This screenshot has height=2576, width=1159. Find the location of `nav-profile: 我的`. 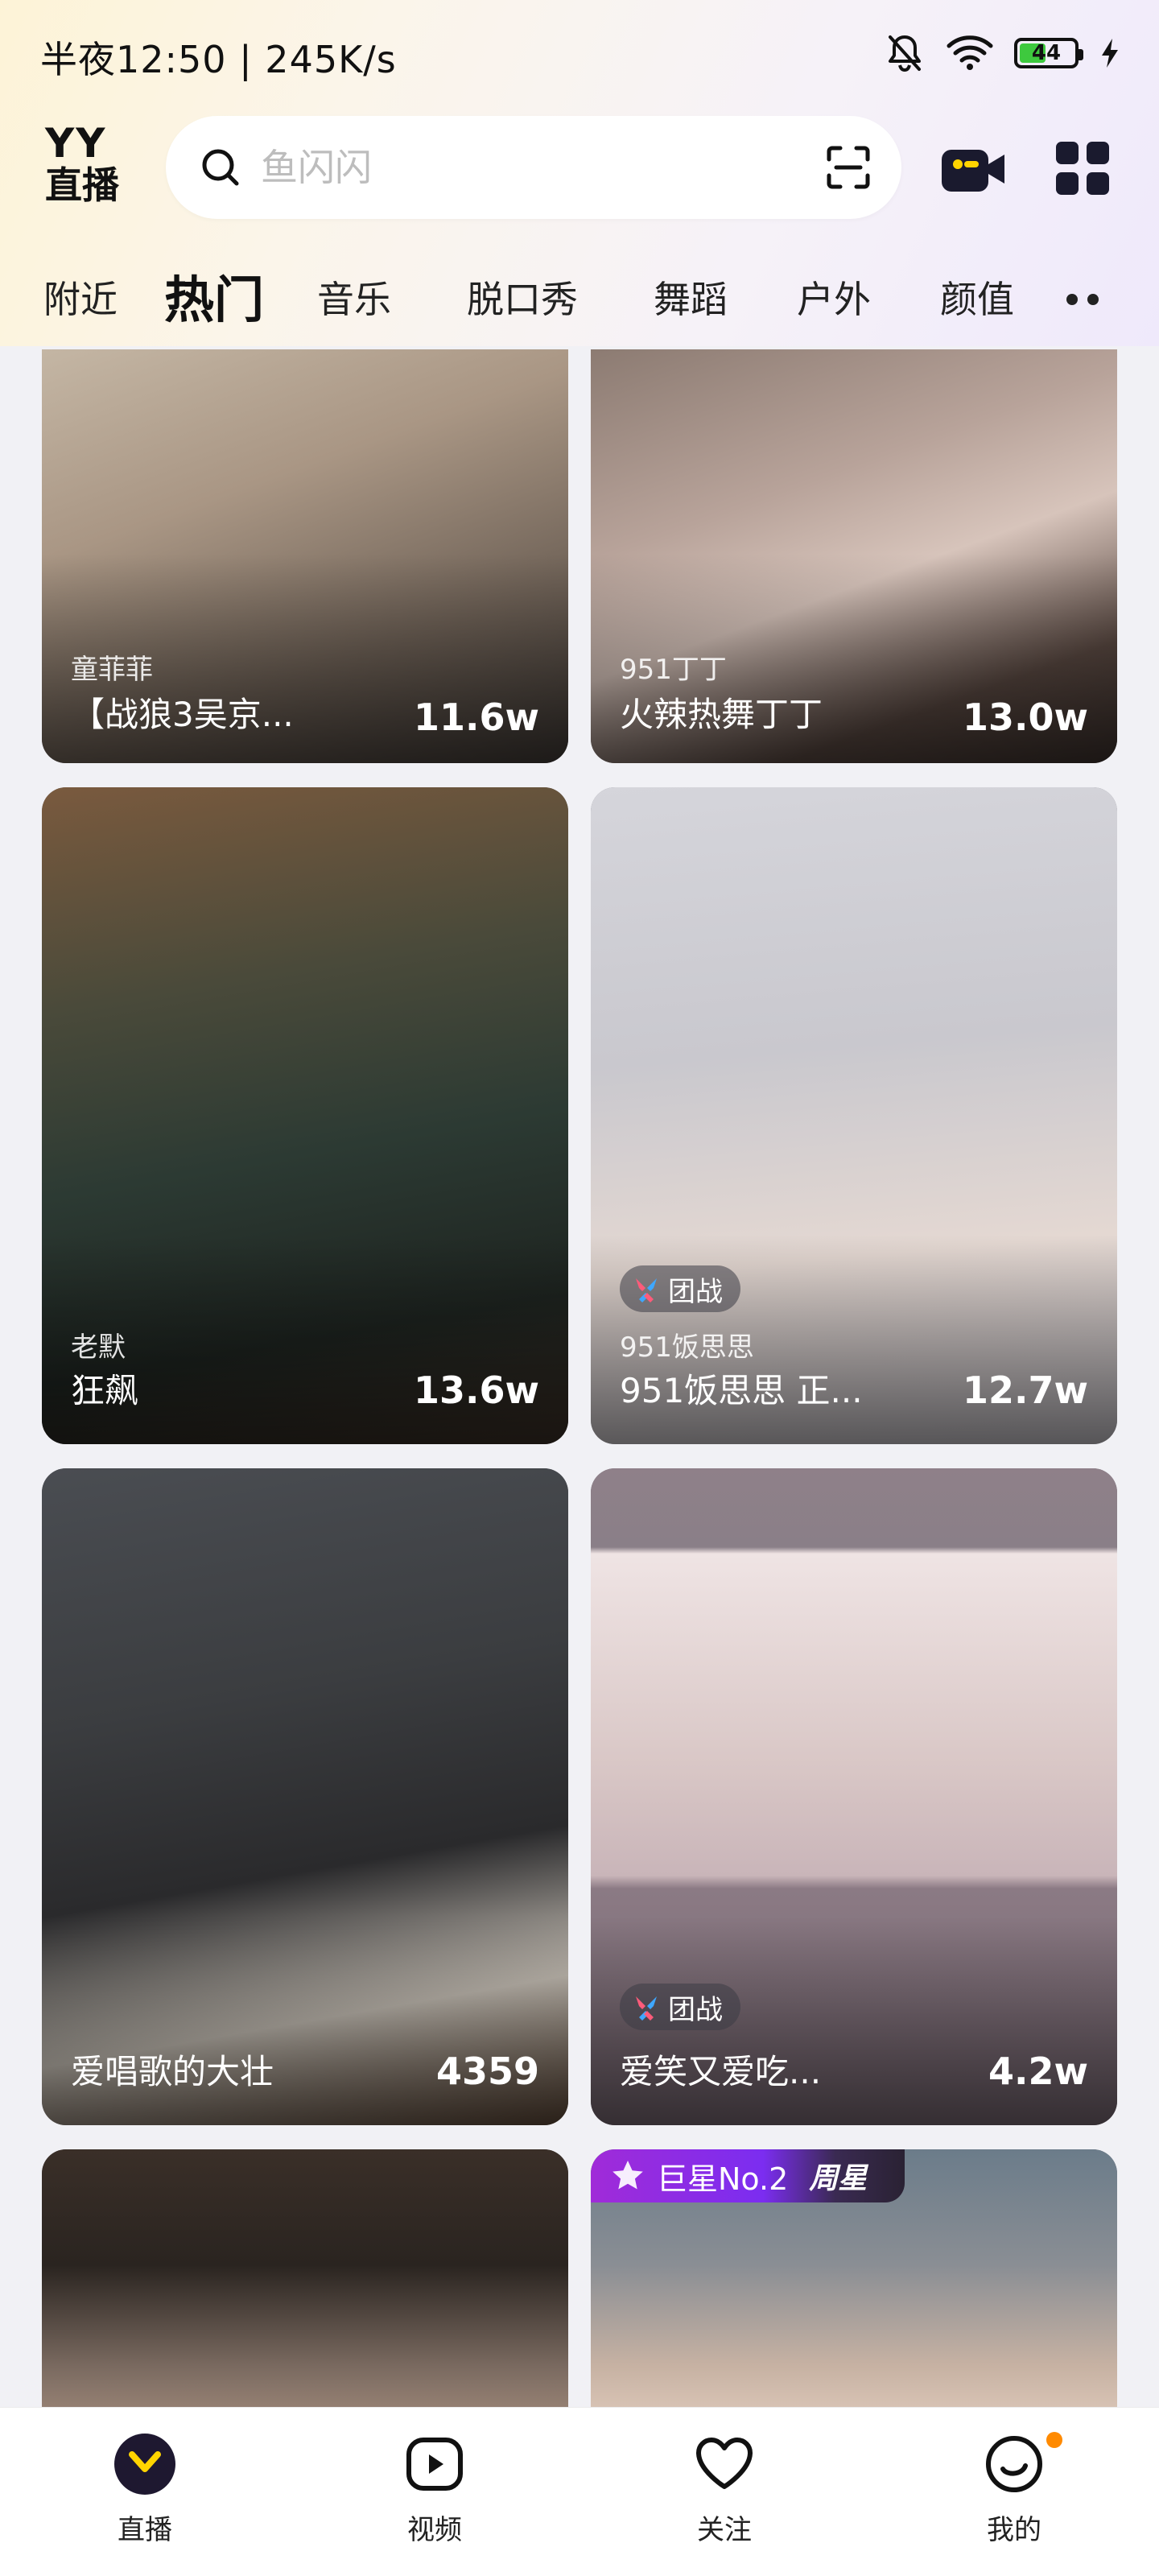

nav-profile: 我的 is located at coordinates (1014, 2492).